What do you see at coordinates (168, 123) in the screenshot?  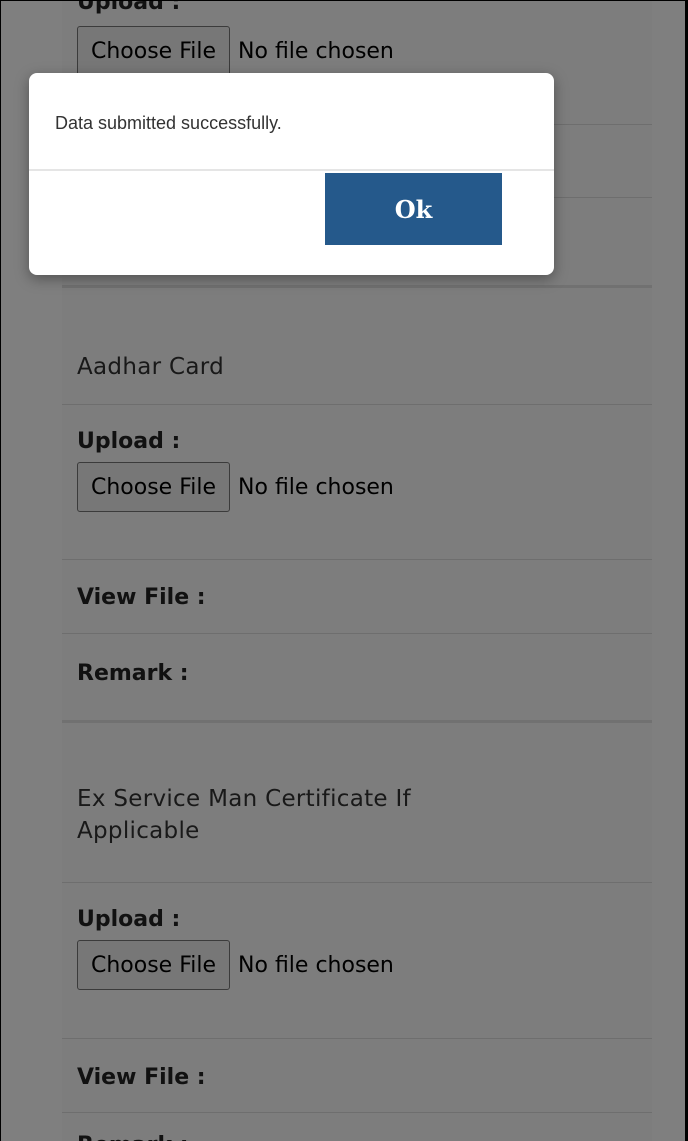 I see `dialog-message: Data submitted successfully.` at bounding box center [168, 123].